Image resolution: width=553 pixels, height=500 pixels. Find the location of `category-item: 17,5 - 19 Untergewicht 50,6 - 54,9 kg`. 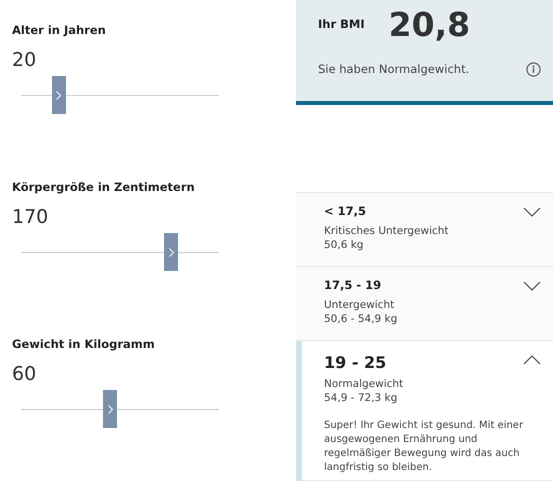

category-item: 17,5 - 19 Untergewicht 50,6 - 54,9 kg is located at coordinates (424, 304).